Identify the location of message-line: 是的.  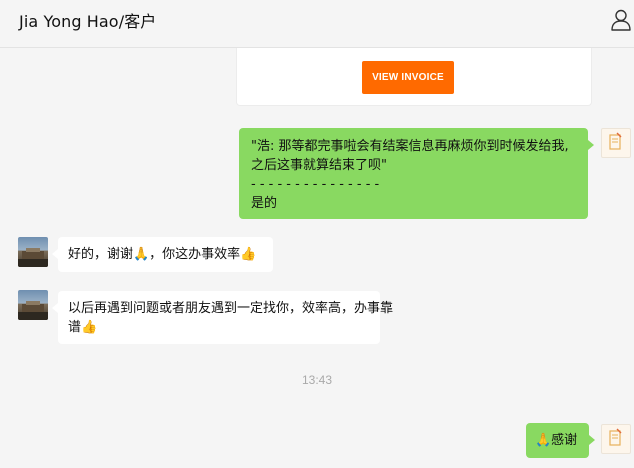
(264, 203).